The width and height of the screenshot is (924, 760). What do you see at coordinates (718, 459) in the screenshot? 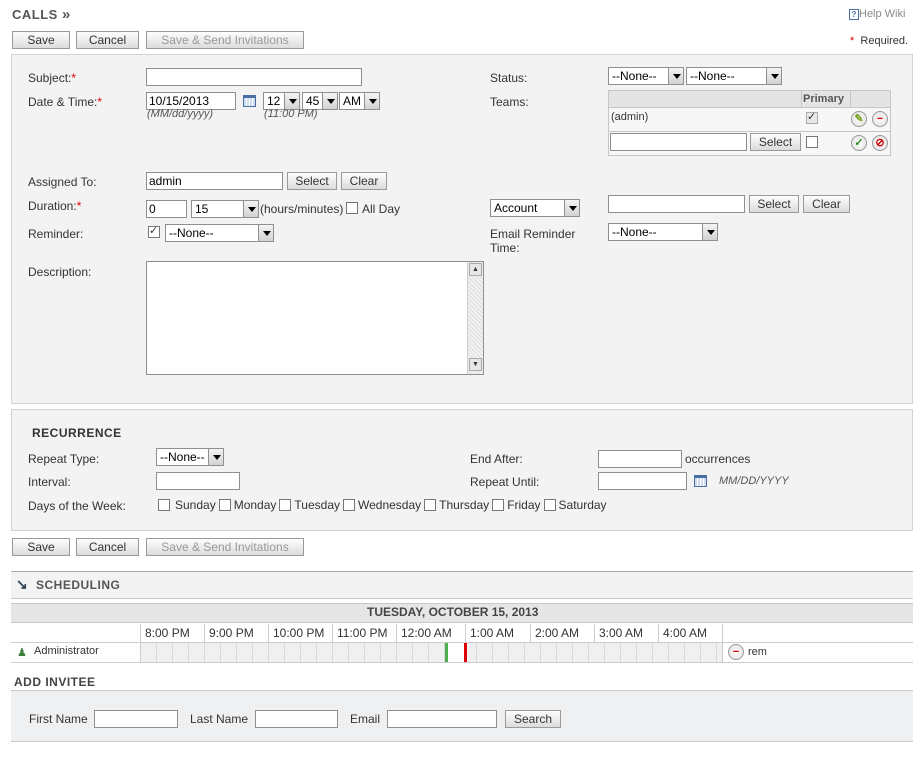
I see `occurrences-label: occurrences` at bounding box center [718, 459].